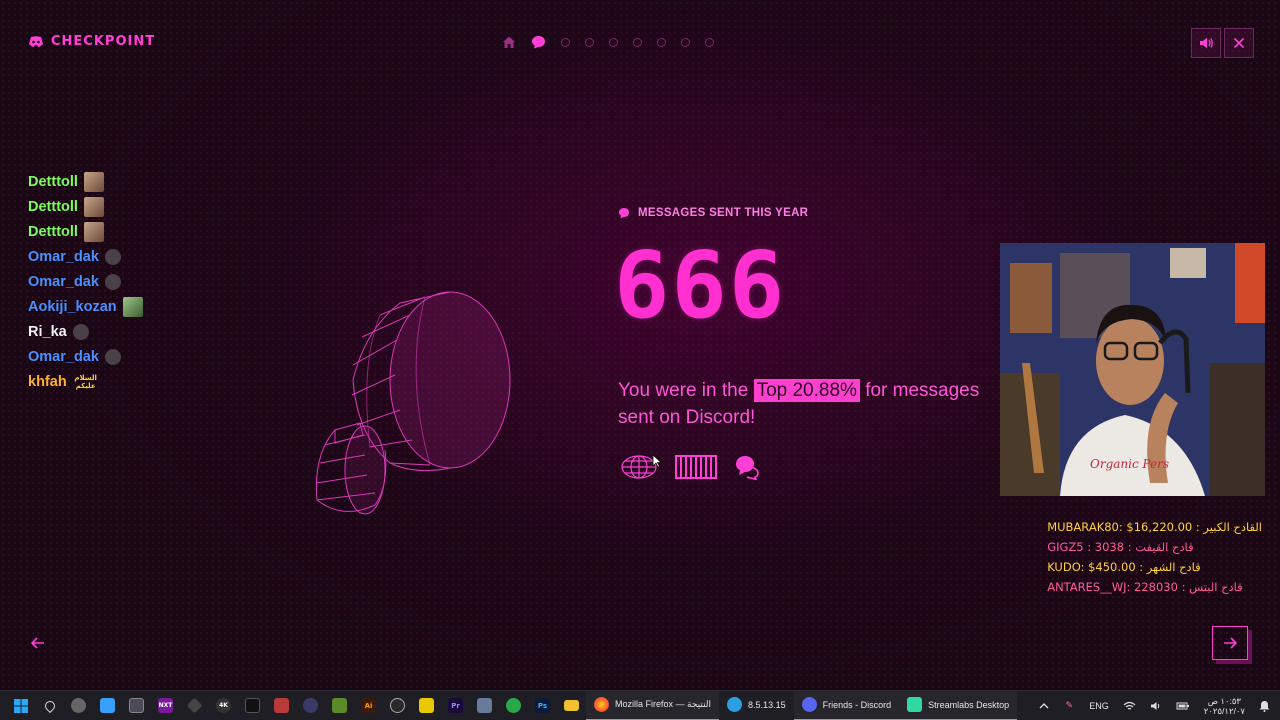  What do you see at coordinates (1129, 706) in the screenshot?
I see `wifi-icon` at bounding box center [1129, 706].